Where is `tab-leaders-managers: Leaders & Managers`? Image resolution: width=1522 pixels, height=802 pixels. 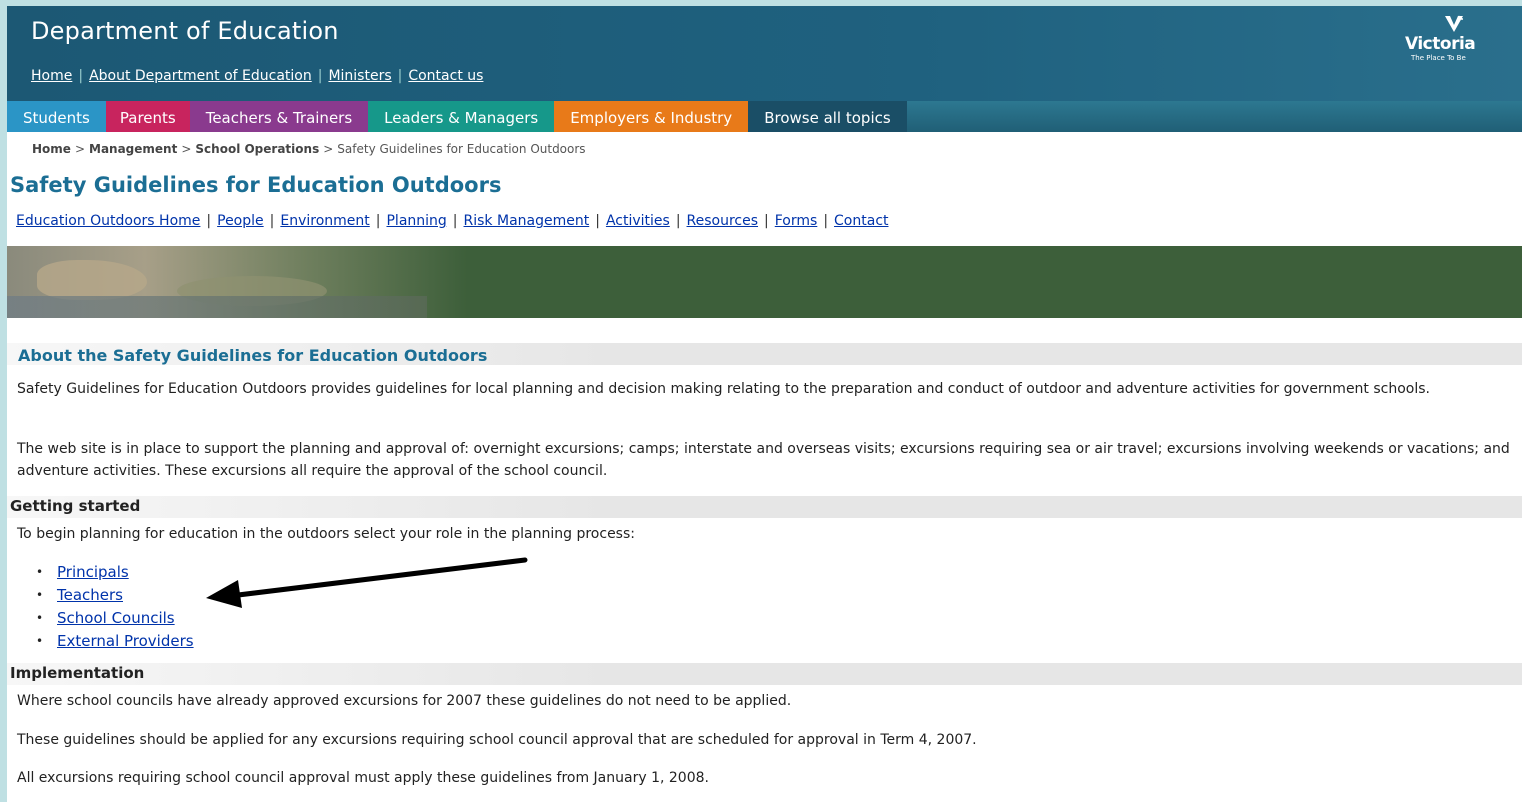
tab-leaders-managers: Leaders & Managers is located at coordinates (461, 116).